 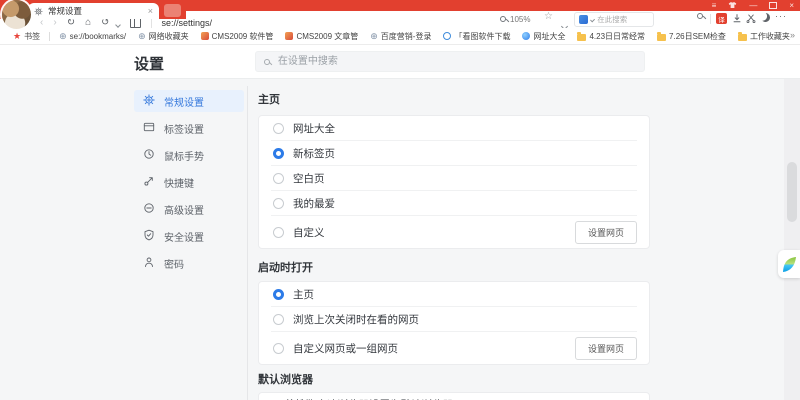 I want to click on settings-section: 默认浏览器将搜狗高速浏览器设置为默认浏览器, so click(x=454, y=387).